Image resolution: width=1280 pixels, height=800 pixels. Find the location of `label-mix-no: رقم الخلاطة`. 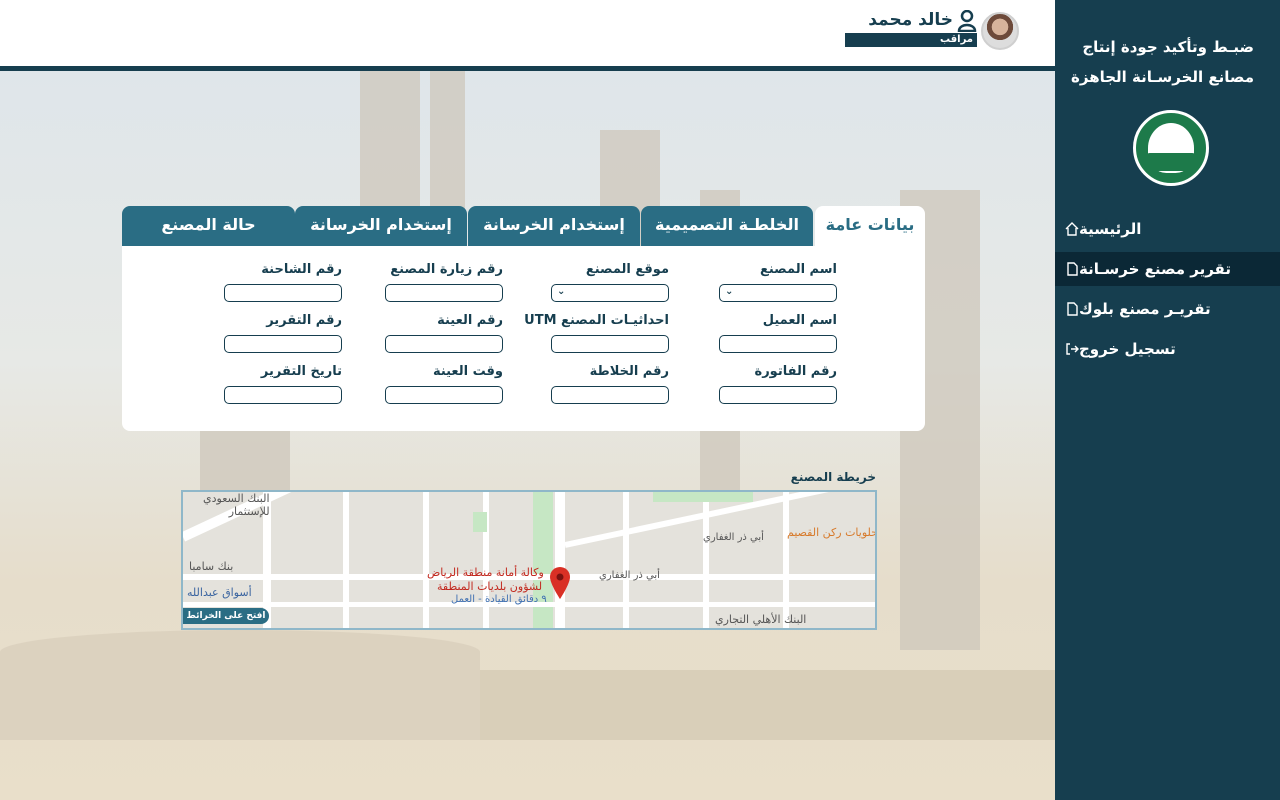

label-mix-no: رقم الخلاطة is located at coordinates (629, 371).